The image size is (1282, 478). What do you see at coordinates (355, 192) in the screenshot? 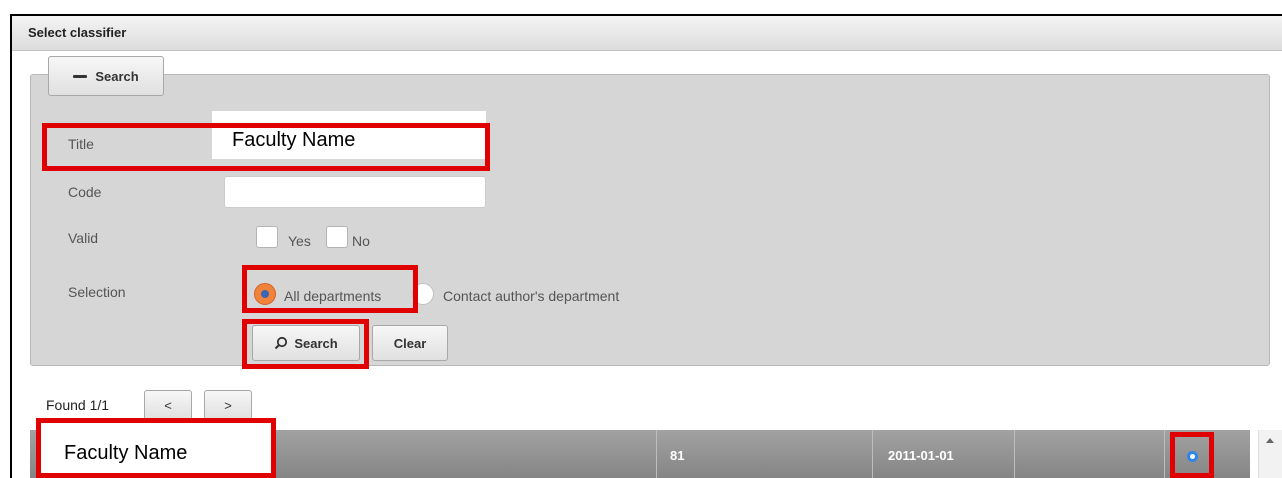
I see `code-input` at bounding box center [355, 192].